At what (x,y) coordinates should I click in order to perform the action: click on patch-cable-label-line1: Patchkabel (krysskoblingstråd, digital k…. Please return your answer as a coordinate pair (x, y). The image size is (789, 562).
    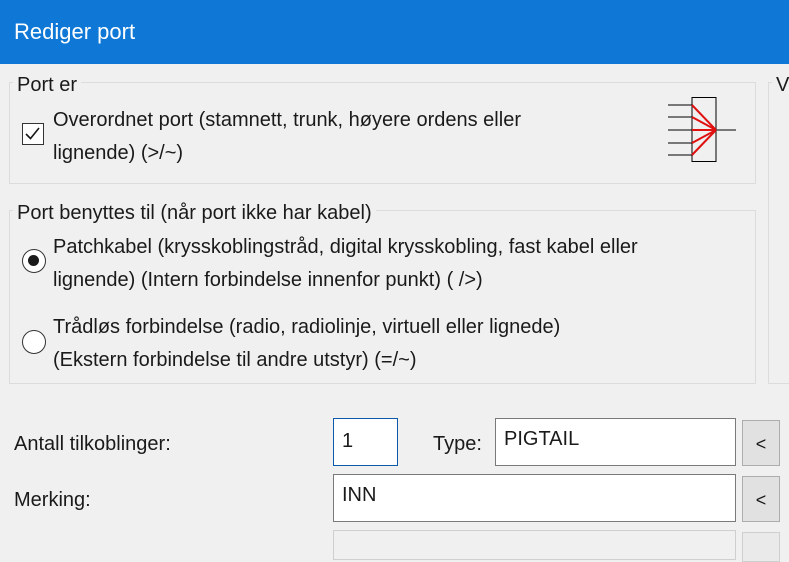
    Looking at the image, I should click on (345, 247).